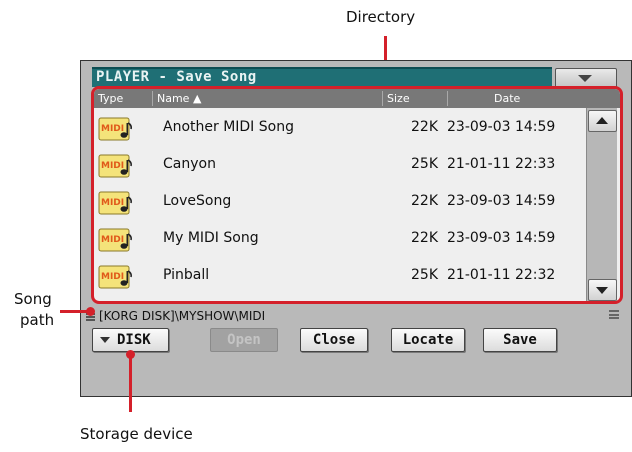 This screenshot has height=452, width=632. What do you see at coordinates (520, 340) in the screenshot?
I see `save-button: Save` at bounding box center [520, 340].